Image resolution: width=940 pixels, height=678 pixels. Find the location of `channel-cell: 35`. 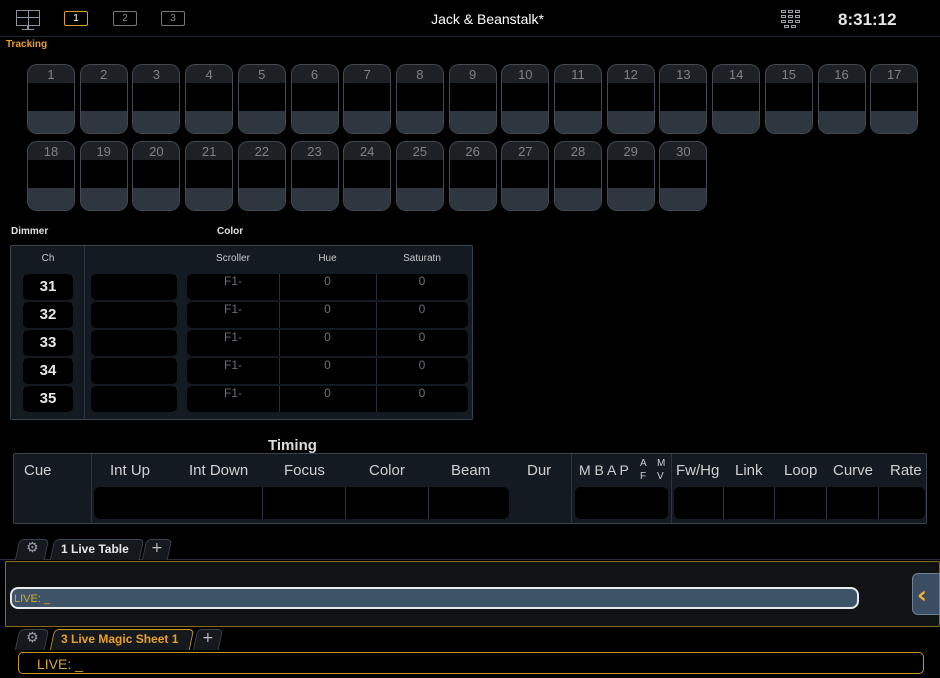

channel-cell: 35 is located at coordinates (48, 399).